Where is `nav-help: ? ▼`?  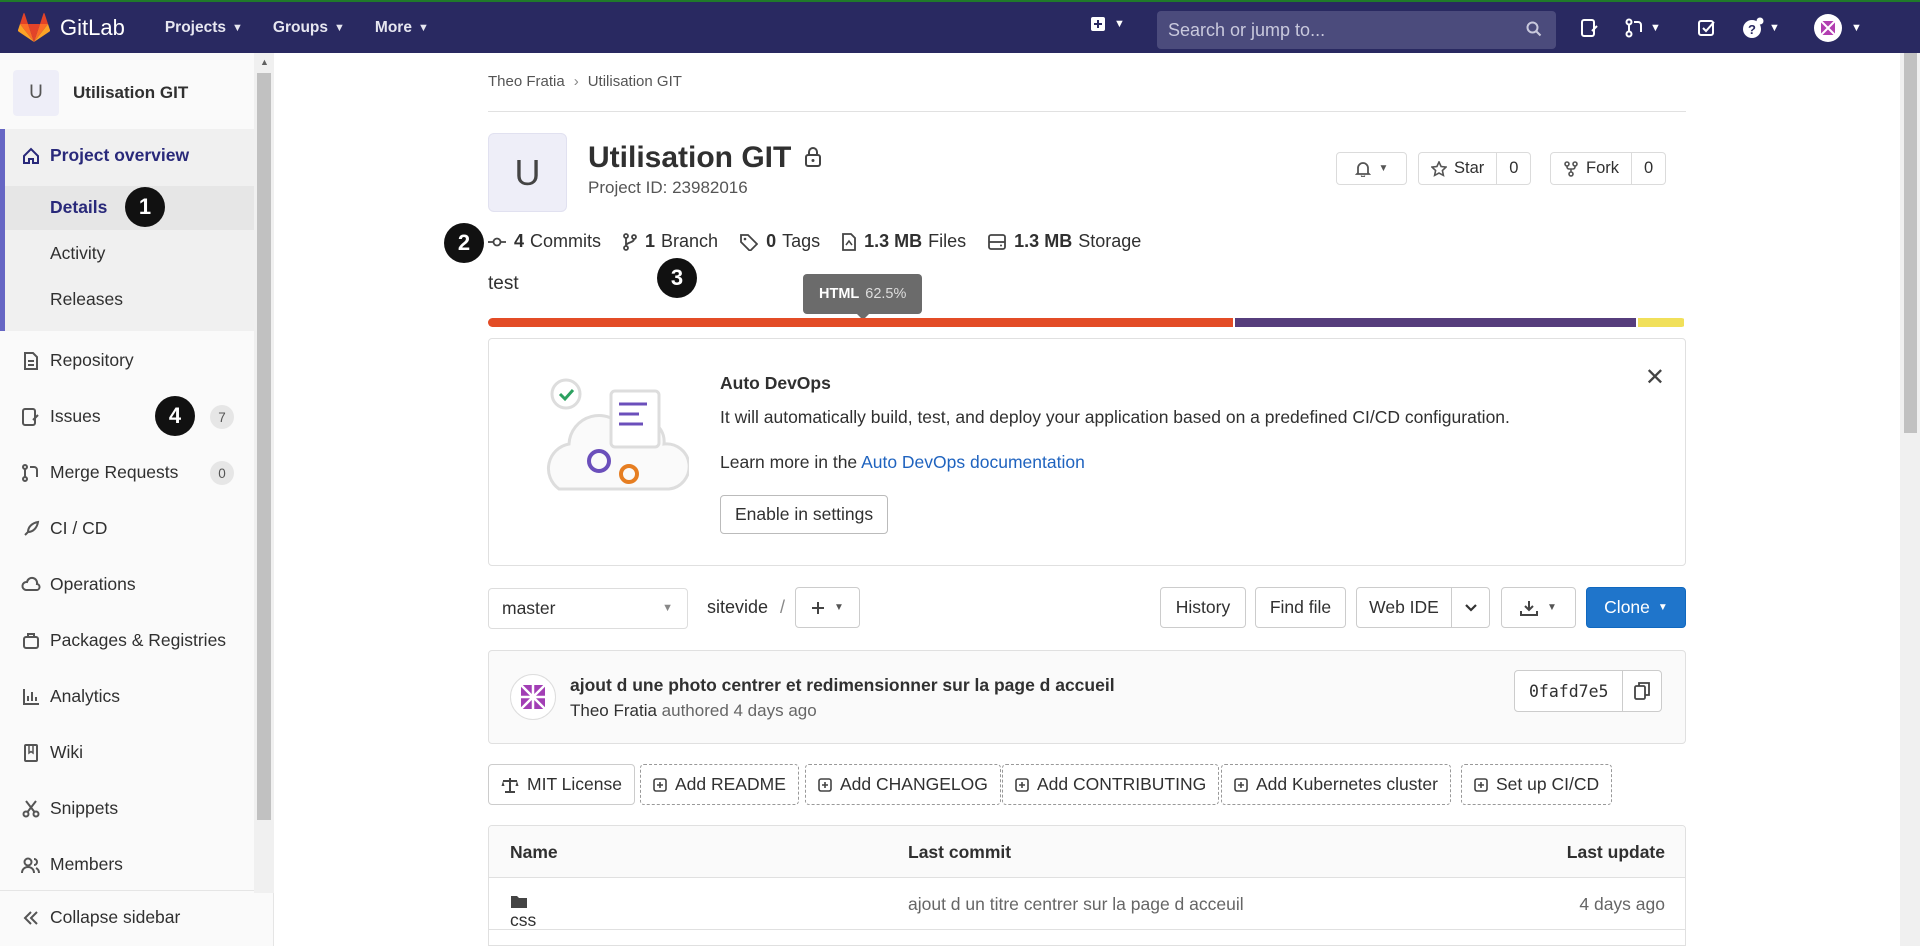
nav-help: ? ▼ is located at coordinates (1761, 27).